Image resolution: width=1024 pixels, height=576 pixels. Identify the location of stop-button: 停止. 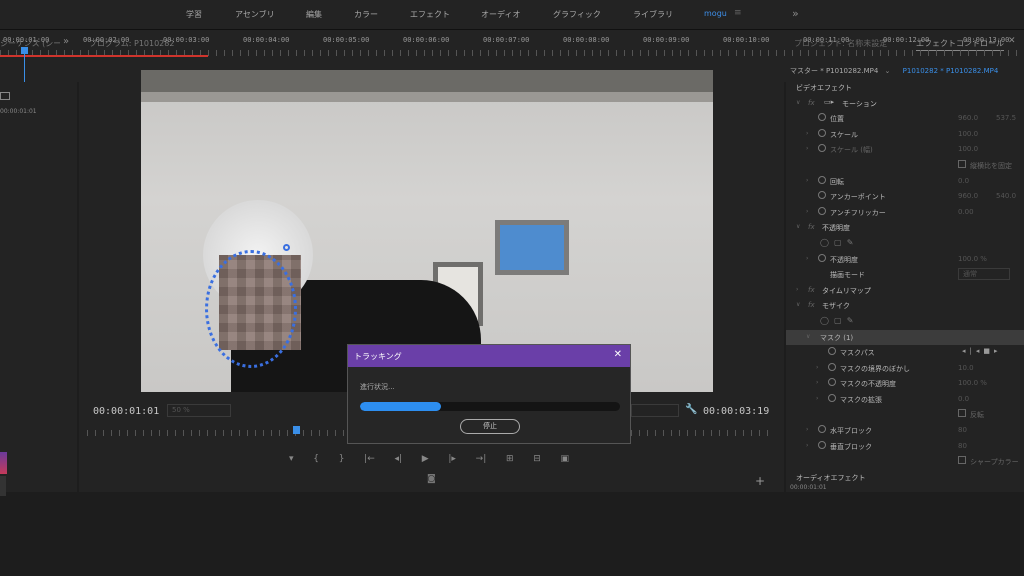
(490, 426).